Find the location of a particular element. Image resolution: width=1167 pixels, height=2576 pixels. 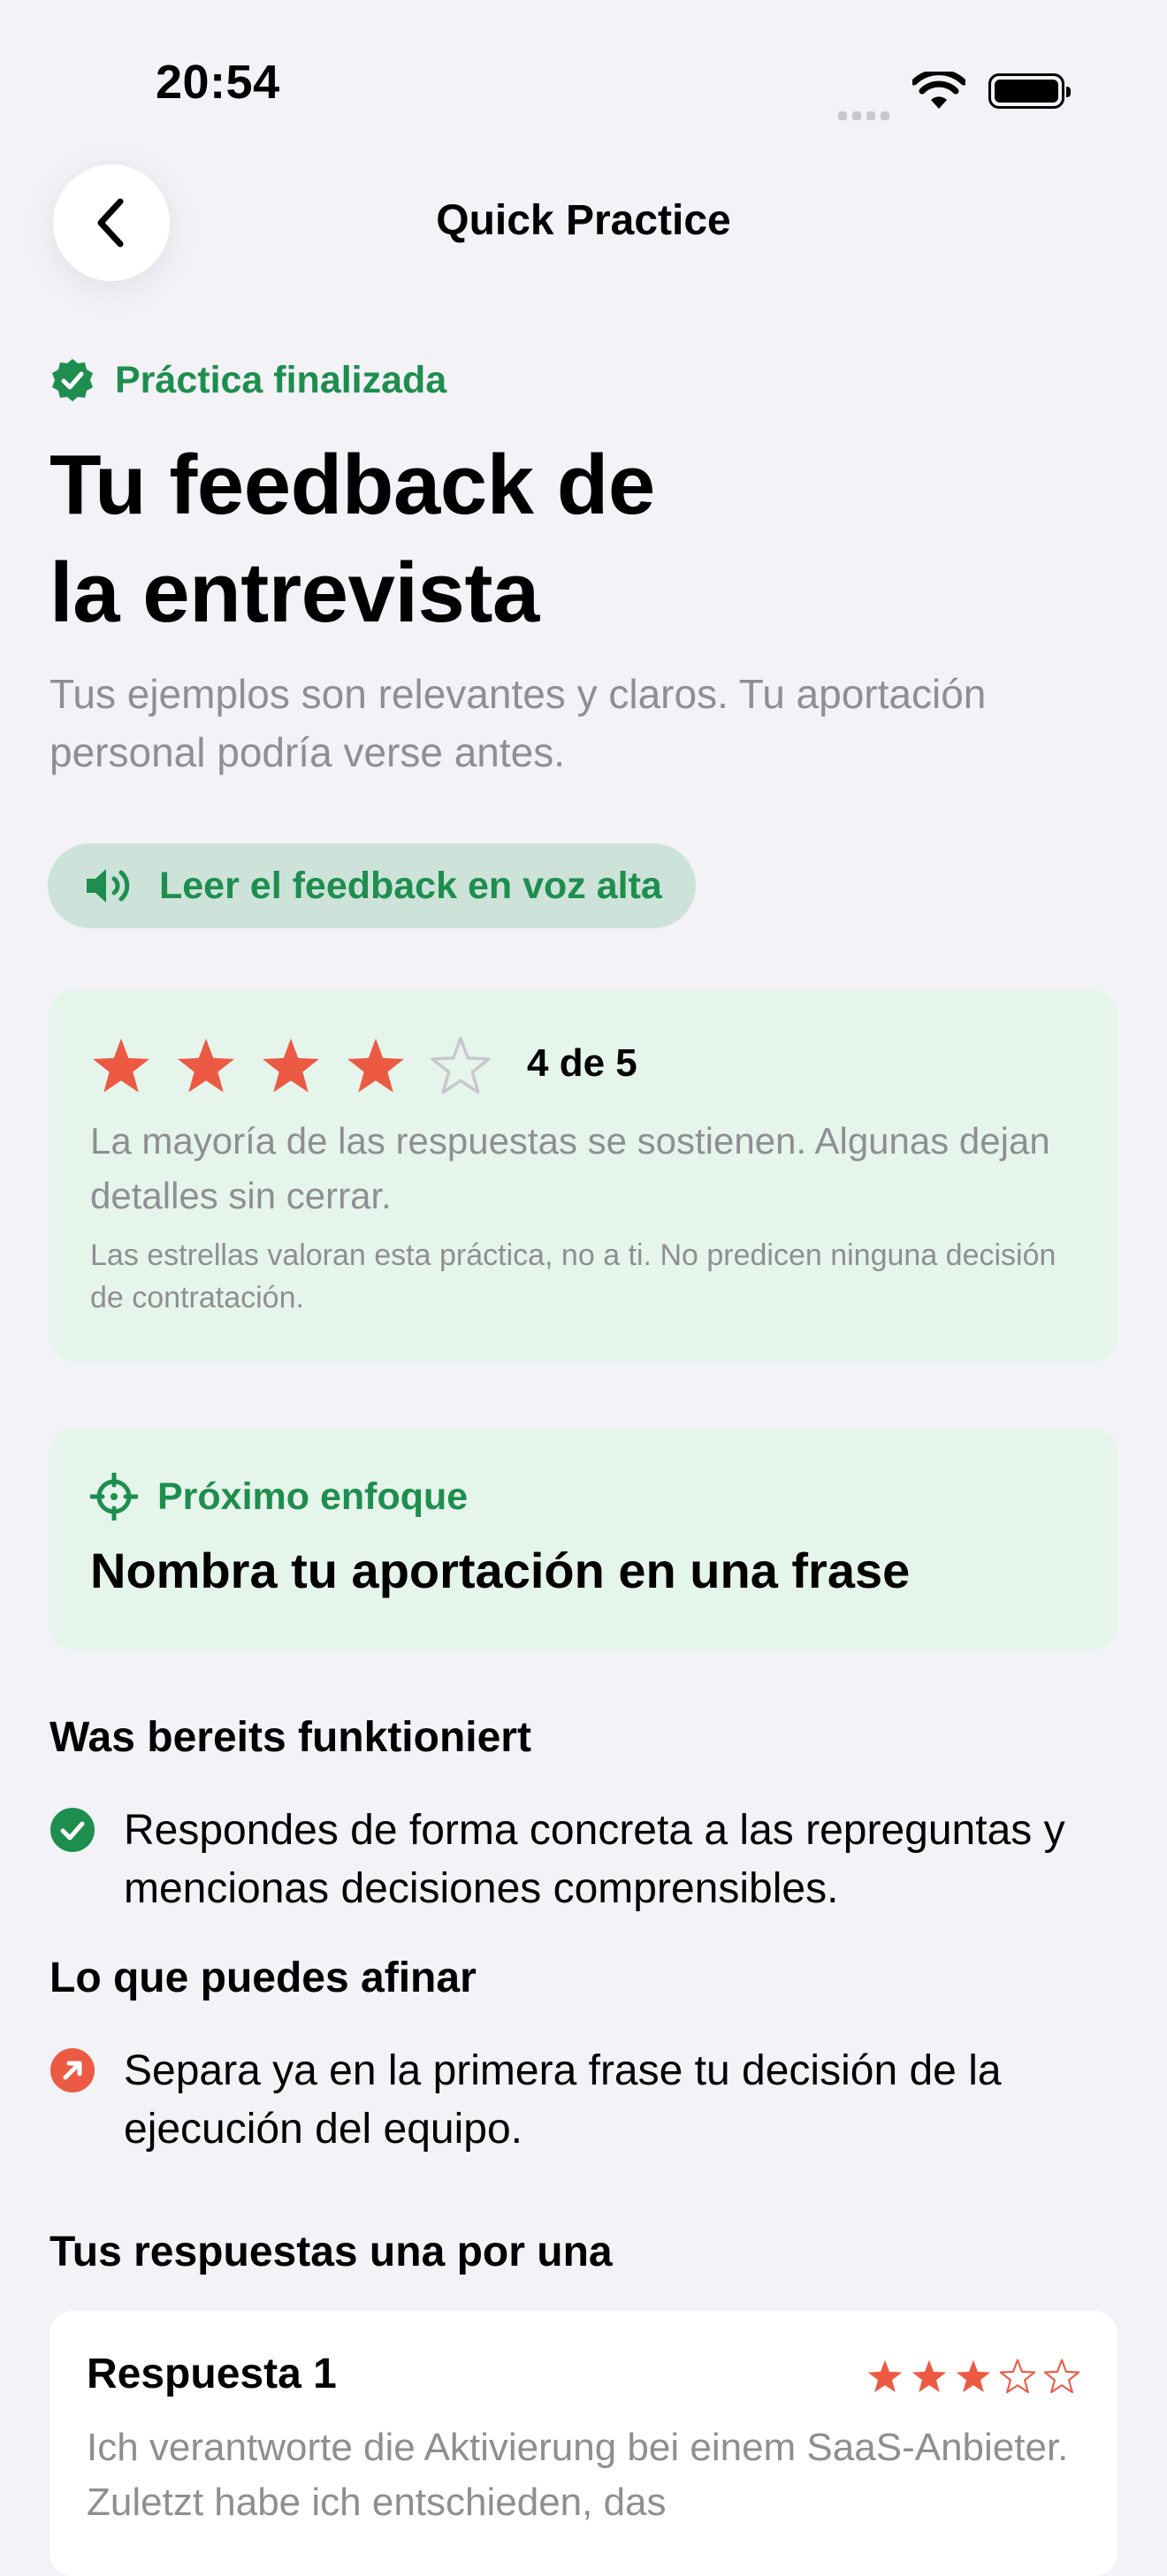

completion-badge: Práctica finalizada is located at coordinates (248, 380).